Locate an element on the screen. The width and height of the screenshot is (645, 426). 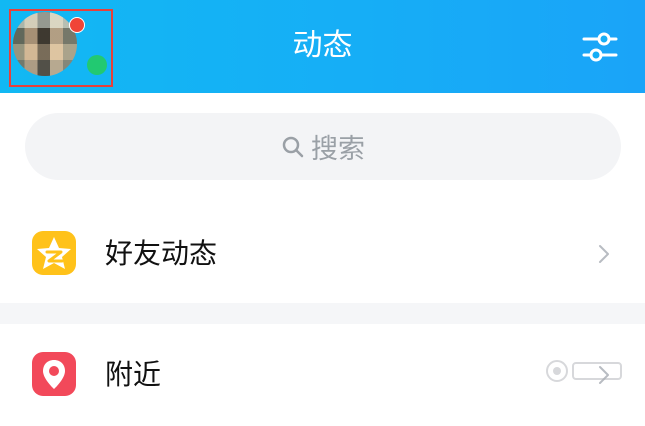
search-placeholder: 搜索 is located at coordinates (338, 149).